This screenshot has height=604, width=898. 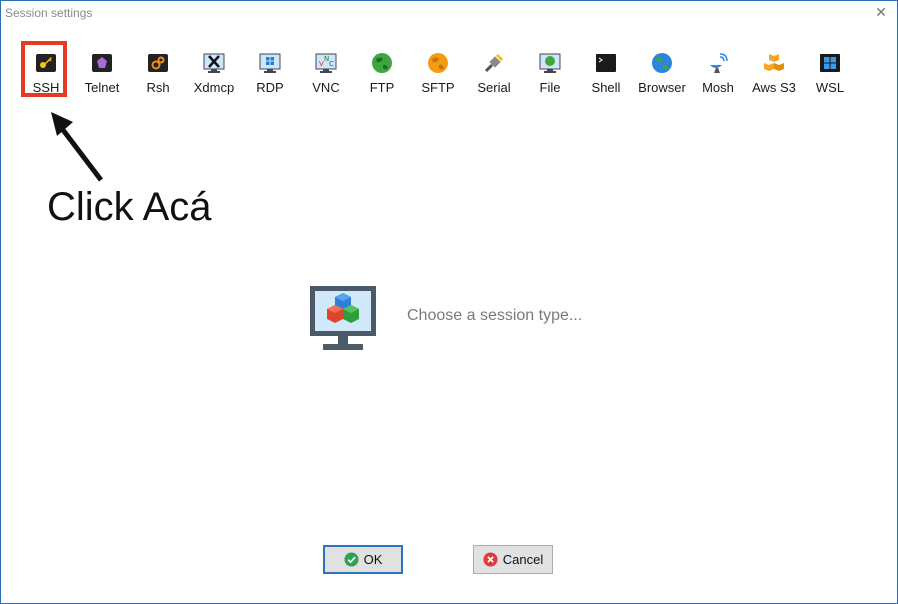 I want to click on satellite-icon, so click(x=719, y=63).